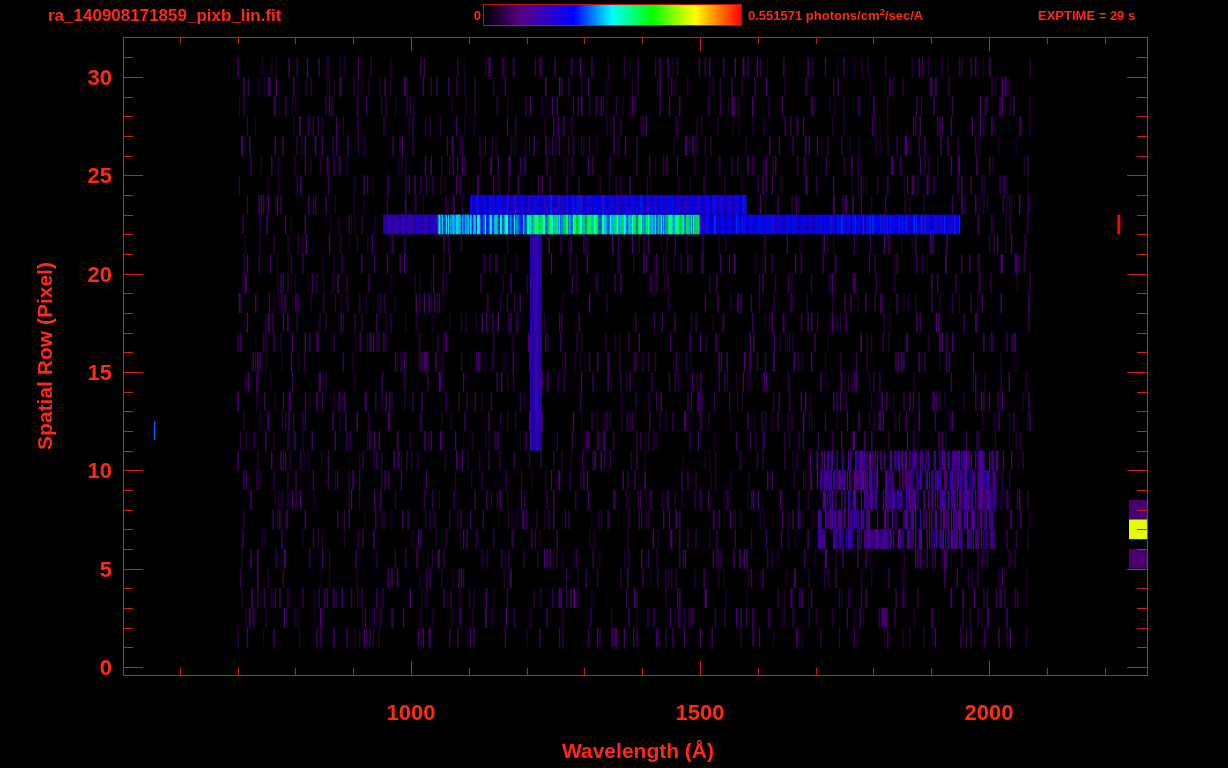 This screenshot has width=1228, height=768. What do you see at coordinates (99, 274) in the screenshot?
I see `y-tick-label: 20` at bounding box center [99, 274].